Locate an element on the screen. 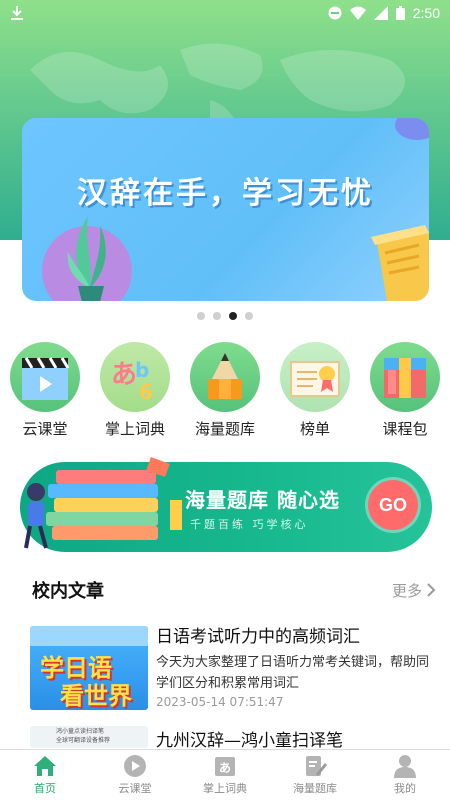 The image size is (450, 800). question-bank-promo: 海量题库 随心选 千题百练 巧学核心 GO is located at coordinates (226, 504).